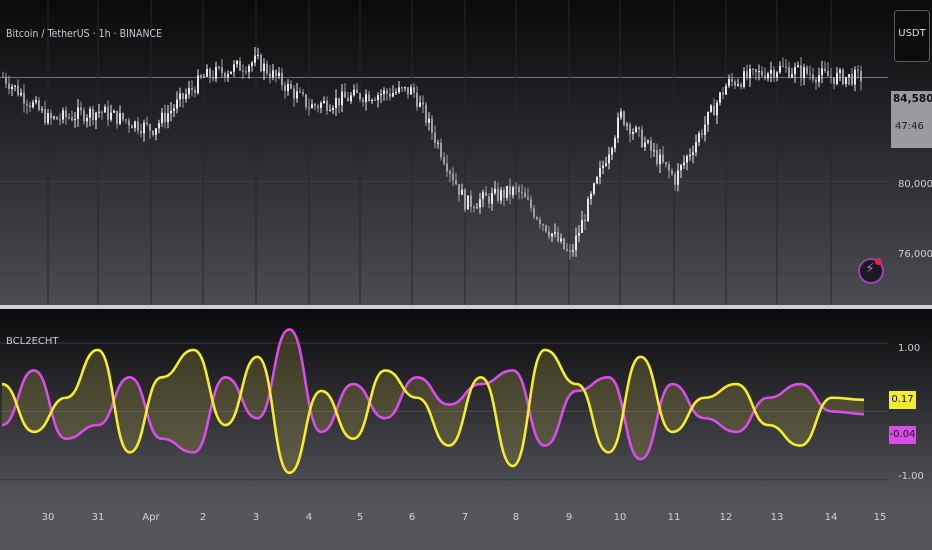 The image size is (932, 550). Describe the element at coordinates (912, 36) in the screenshot. I see `currency-button: USDT` at that location.